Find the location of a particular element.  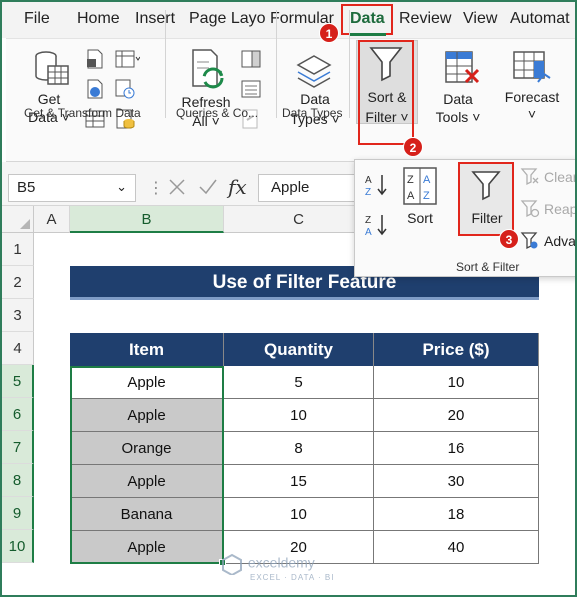

table-cell: 30 is located at coordinates (456, 481).